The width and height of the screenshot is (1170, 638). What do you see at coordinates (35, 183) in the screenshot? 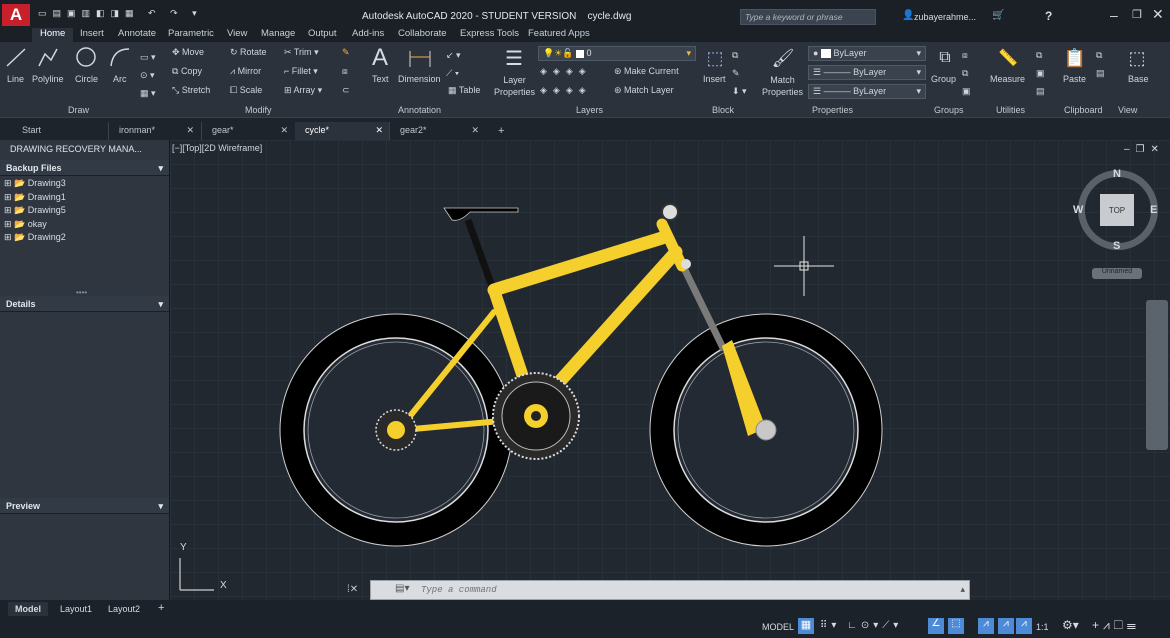
I see `backup-file-item: ⊞ 📂 Drawing3` at bounding box center [35, 183].